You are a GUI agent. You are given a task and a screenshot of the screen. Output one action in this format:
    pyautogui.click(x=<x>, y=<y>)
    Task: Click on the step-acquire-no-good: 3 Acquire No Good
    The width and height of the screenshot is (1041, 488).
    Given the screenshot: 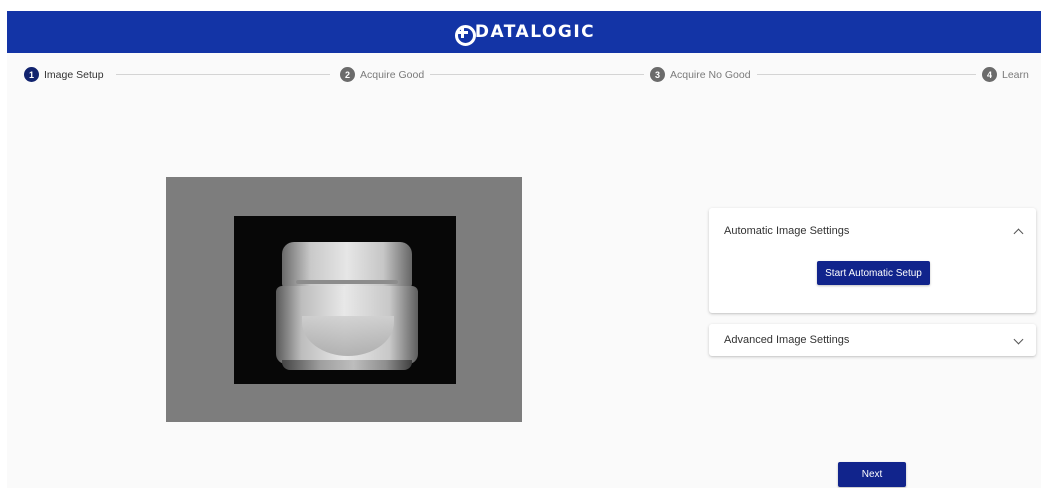 What is the action you would take?
    pyautogui.click(x=700, y=74)
    